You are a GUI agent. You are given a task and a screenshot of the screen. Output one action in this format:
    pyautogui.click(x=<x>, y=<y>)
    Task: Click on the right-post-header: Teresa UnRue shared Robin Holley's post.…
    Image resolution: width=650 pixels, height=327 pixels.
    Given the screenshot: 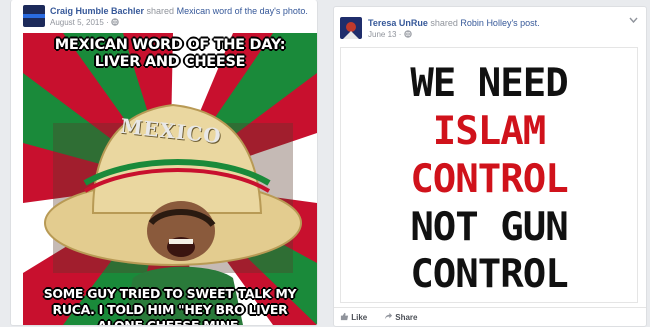 What is the action you would take?
    pyautogui.click(x=490, y=27)
    